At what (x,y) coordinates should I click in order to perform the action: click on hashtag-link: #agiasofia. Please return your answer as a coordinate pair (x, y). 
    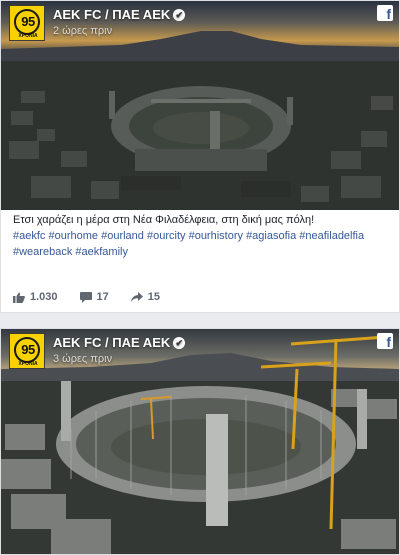
    Looking at the image, I should click on (271, 236).